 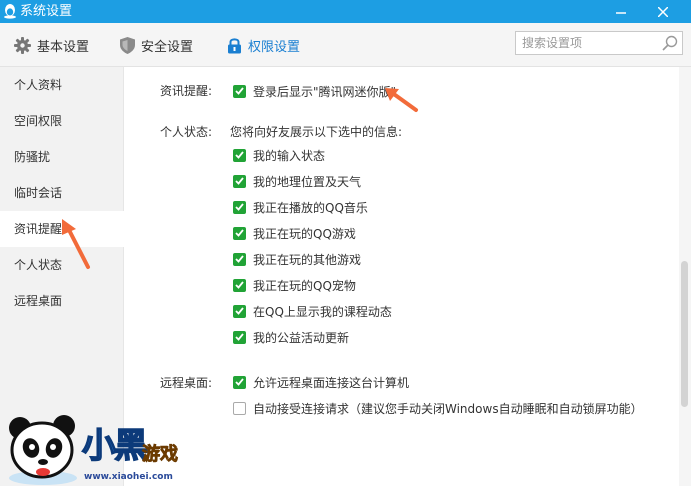 I want to click on checkbox-label: 在QQ上显示我的课程动态, so click(x=322, y=311).